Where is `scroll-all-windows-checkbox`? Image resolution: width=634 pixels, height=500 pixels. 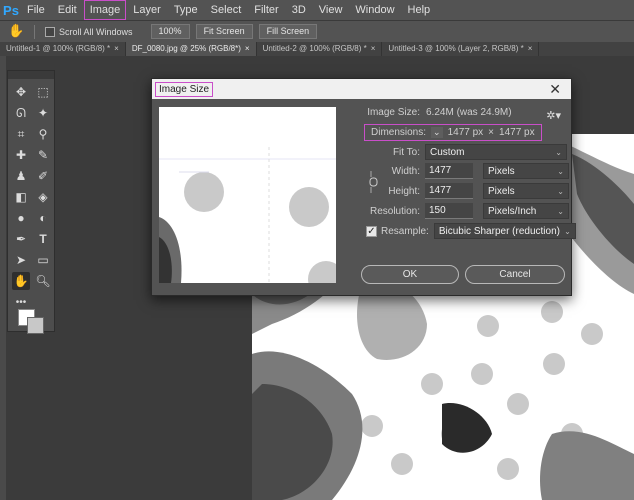 scroll-all-windows-checkbox is located at coordinates (50, 31).